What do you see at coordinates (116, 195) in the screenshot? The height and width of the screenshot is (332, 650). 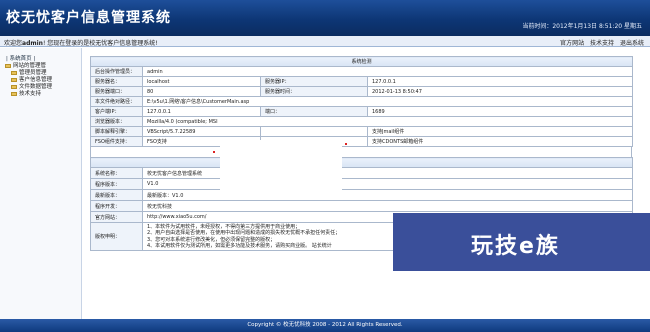 I see `row-label: 最新版本：` at bounding box center [116, 195].